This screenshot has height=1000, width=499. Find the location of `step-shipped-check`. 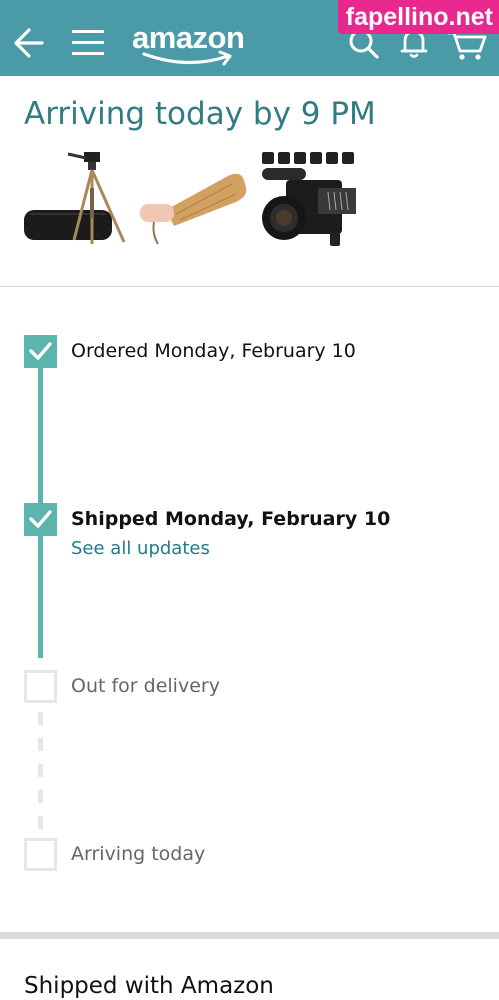

step-shipped-check is located at coordinates (40, 519).